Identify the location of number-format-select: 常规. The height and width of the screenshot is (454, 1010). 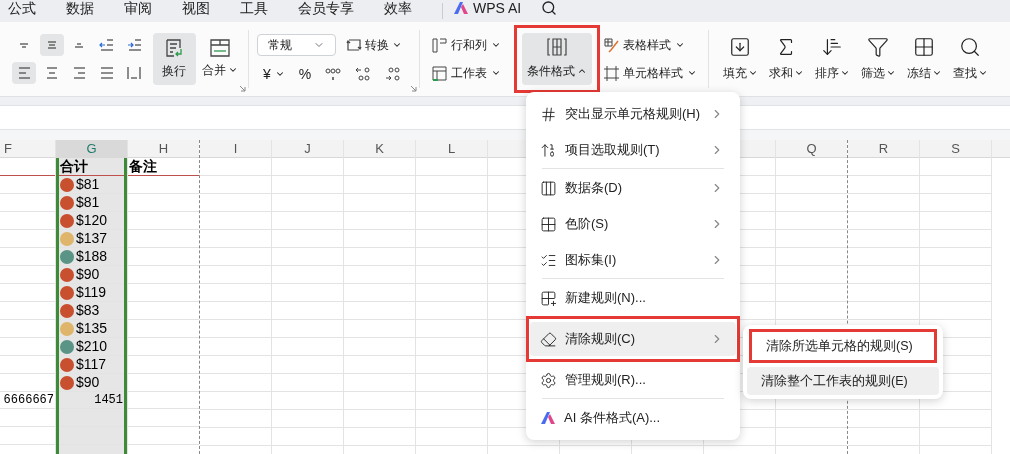
(296, 44).